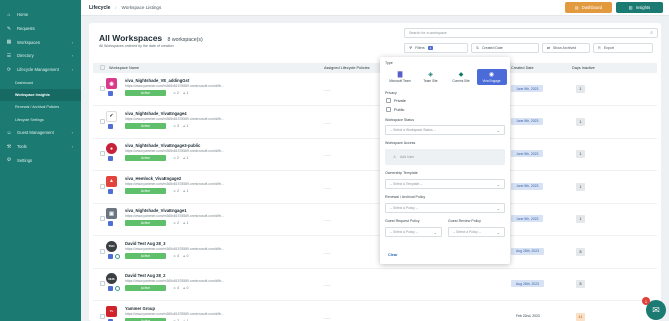 The image size is (669, 321). What do you see at coordinates (576, 7) in the screenshot?
I see `dashboard-icon: ▤` at bounding box center [576, 7].